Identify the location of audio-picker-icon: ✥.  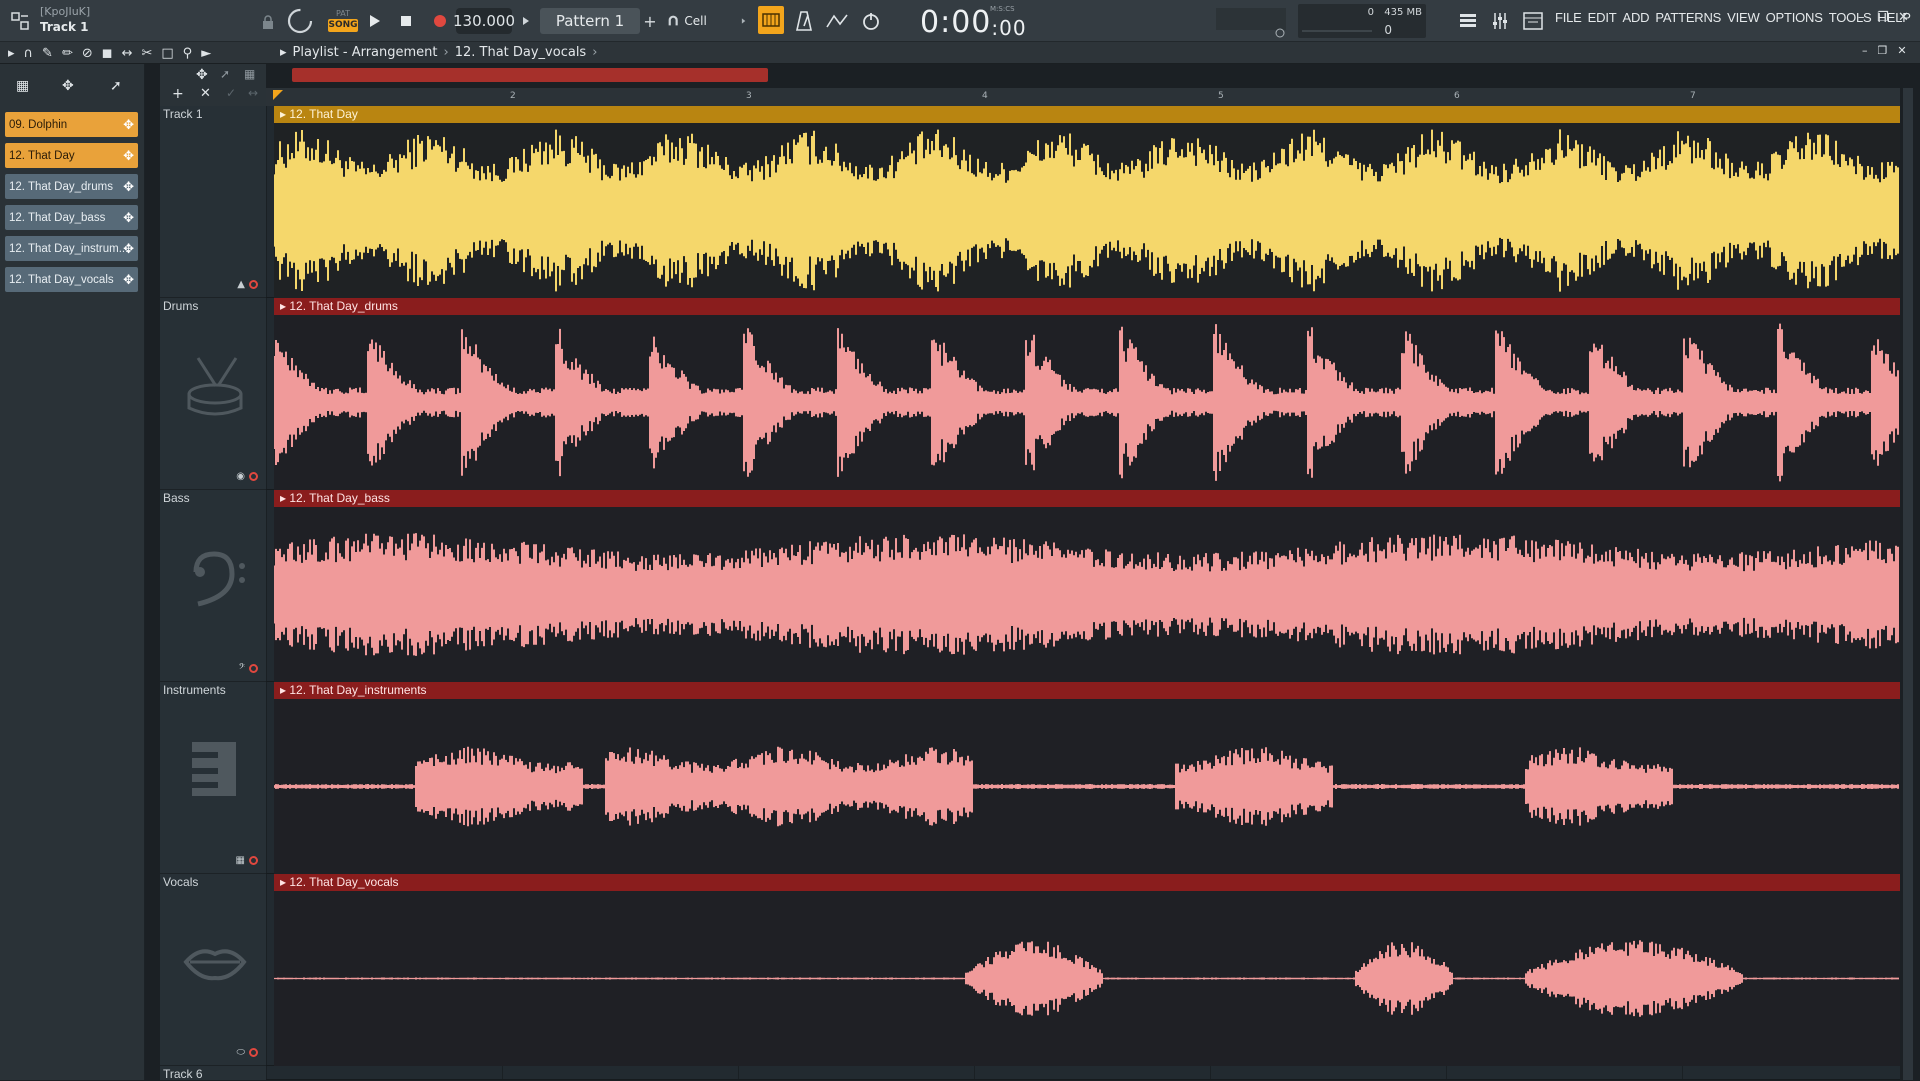
(68, 86).